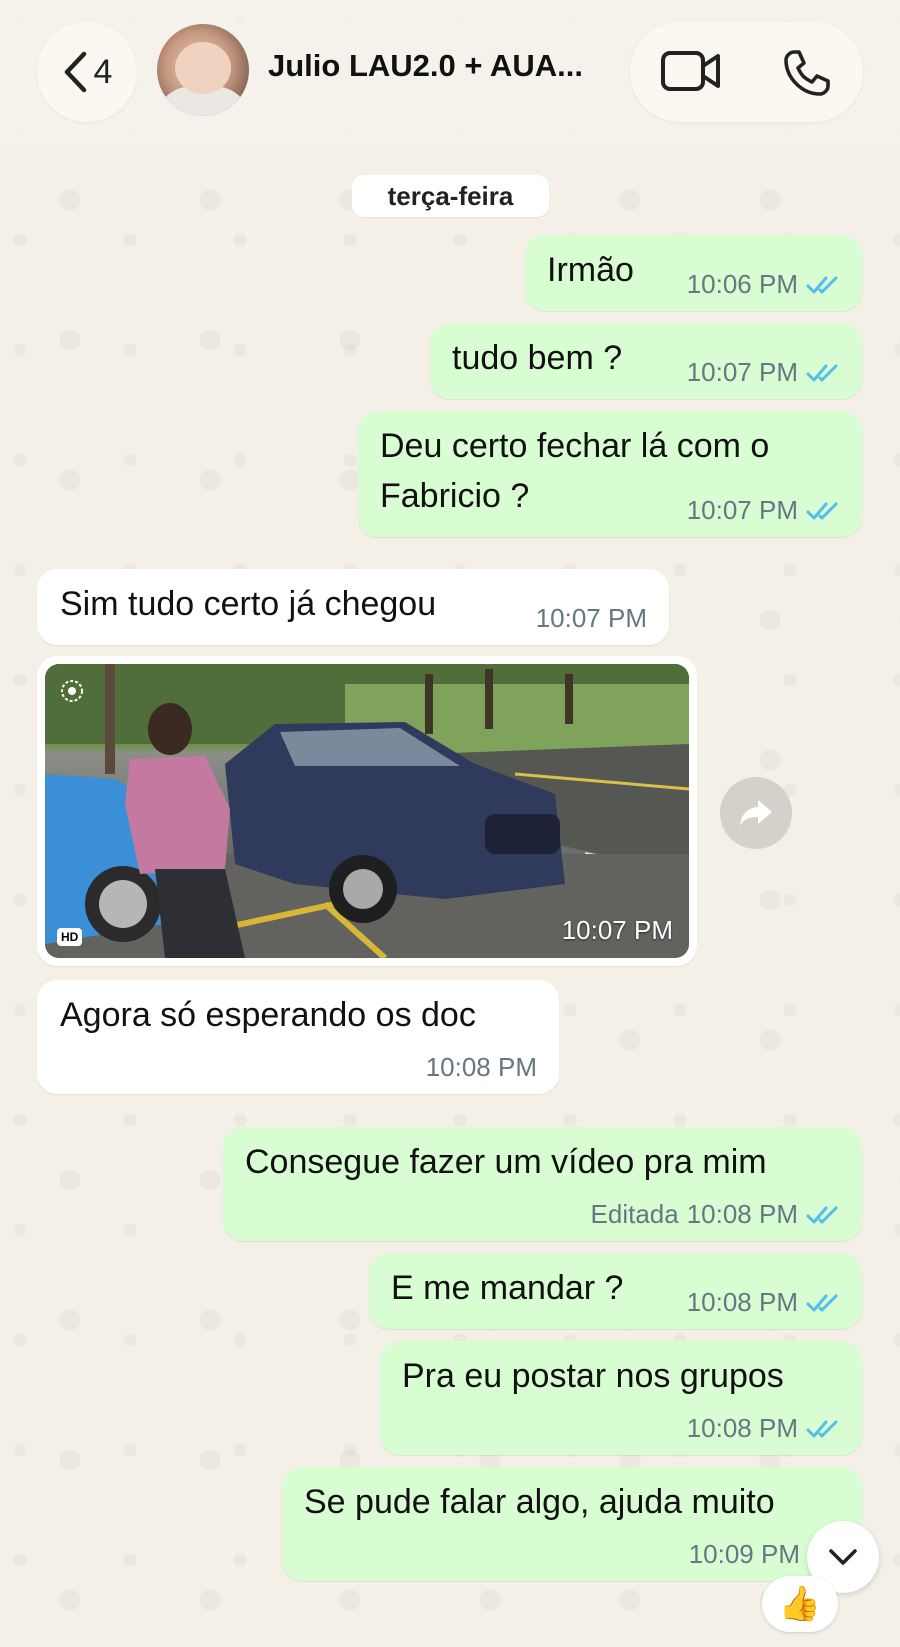 This screenshot has height=1647, width=900. I want to click on date-separator: terça-feira, so click(450, 196).